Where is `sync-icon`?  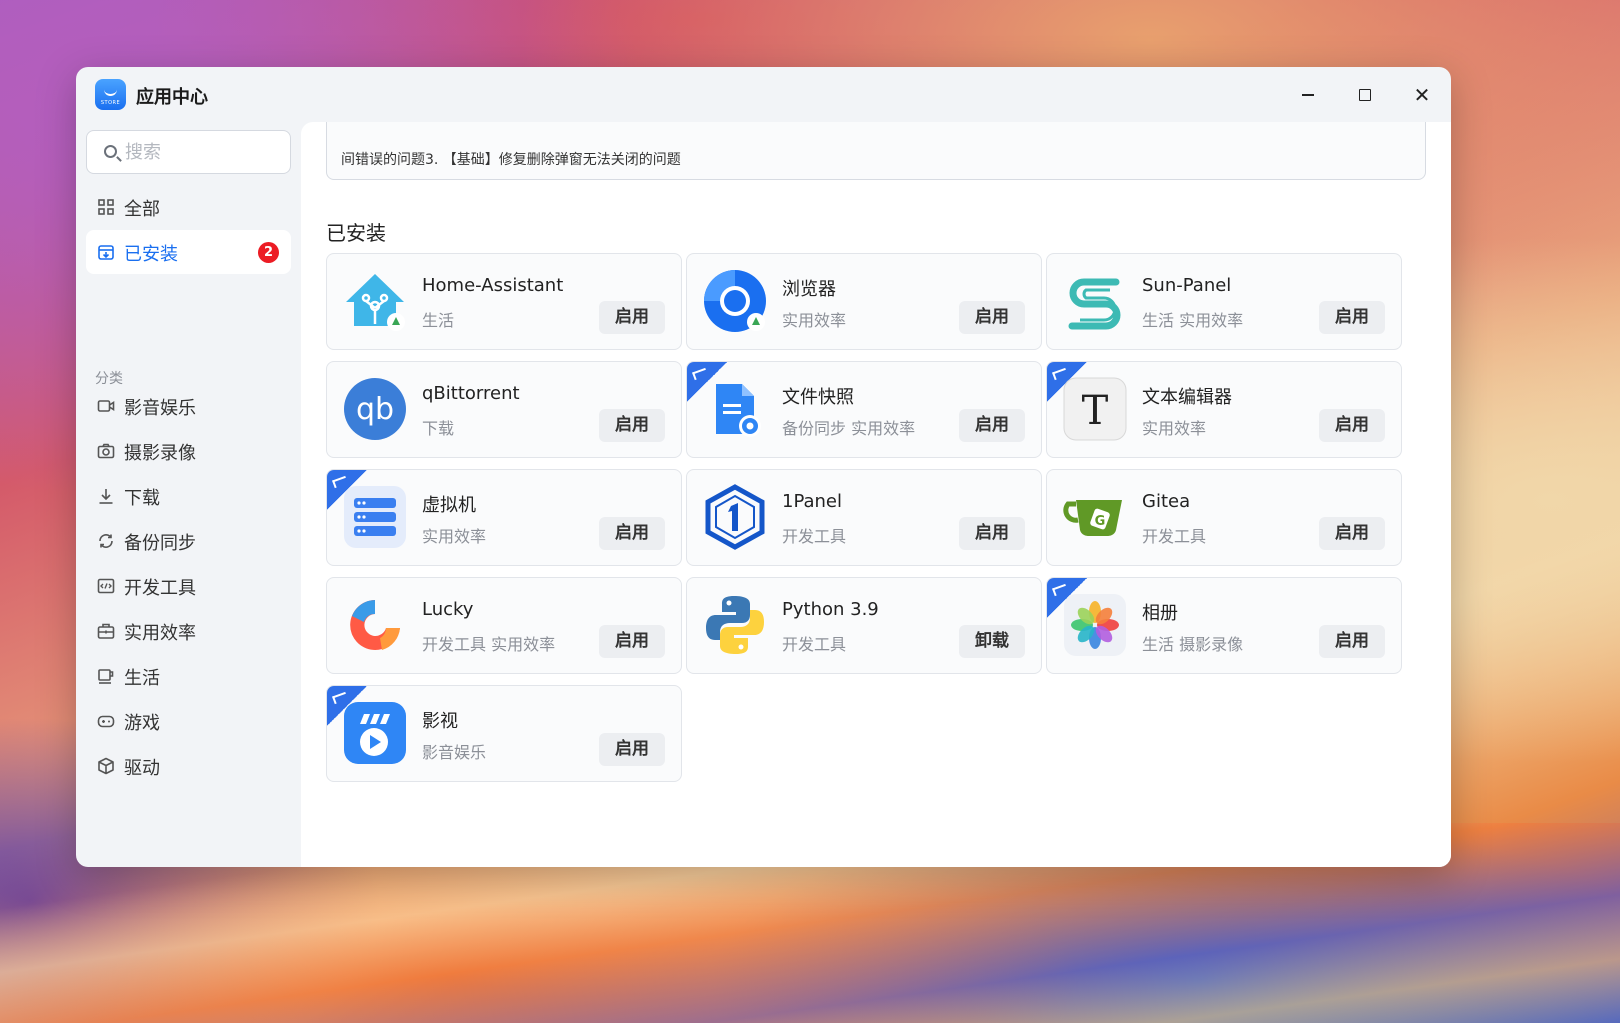 sync-icon is located at coordinates (106, 541).